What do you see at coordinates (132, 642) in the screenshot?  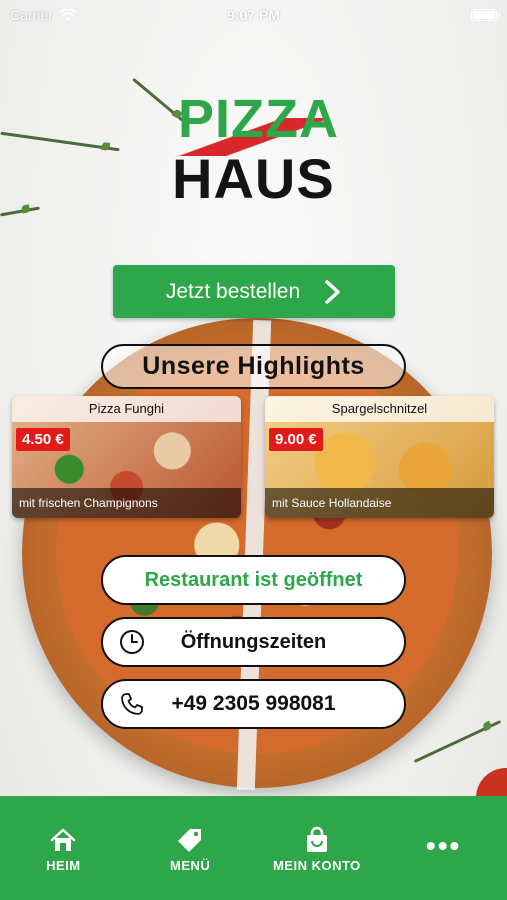 I see `clock-icon` at bounding box center [132, 642].